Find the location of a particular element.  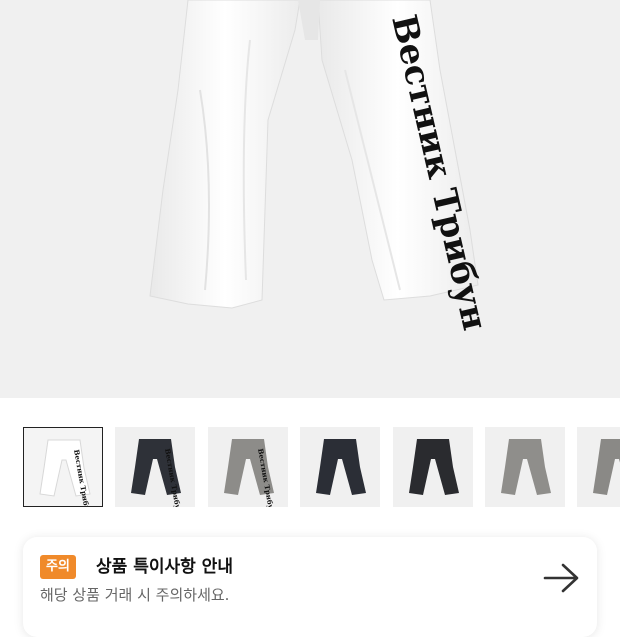

caution-badge: 주의 is located at coordinates (58, 567).